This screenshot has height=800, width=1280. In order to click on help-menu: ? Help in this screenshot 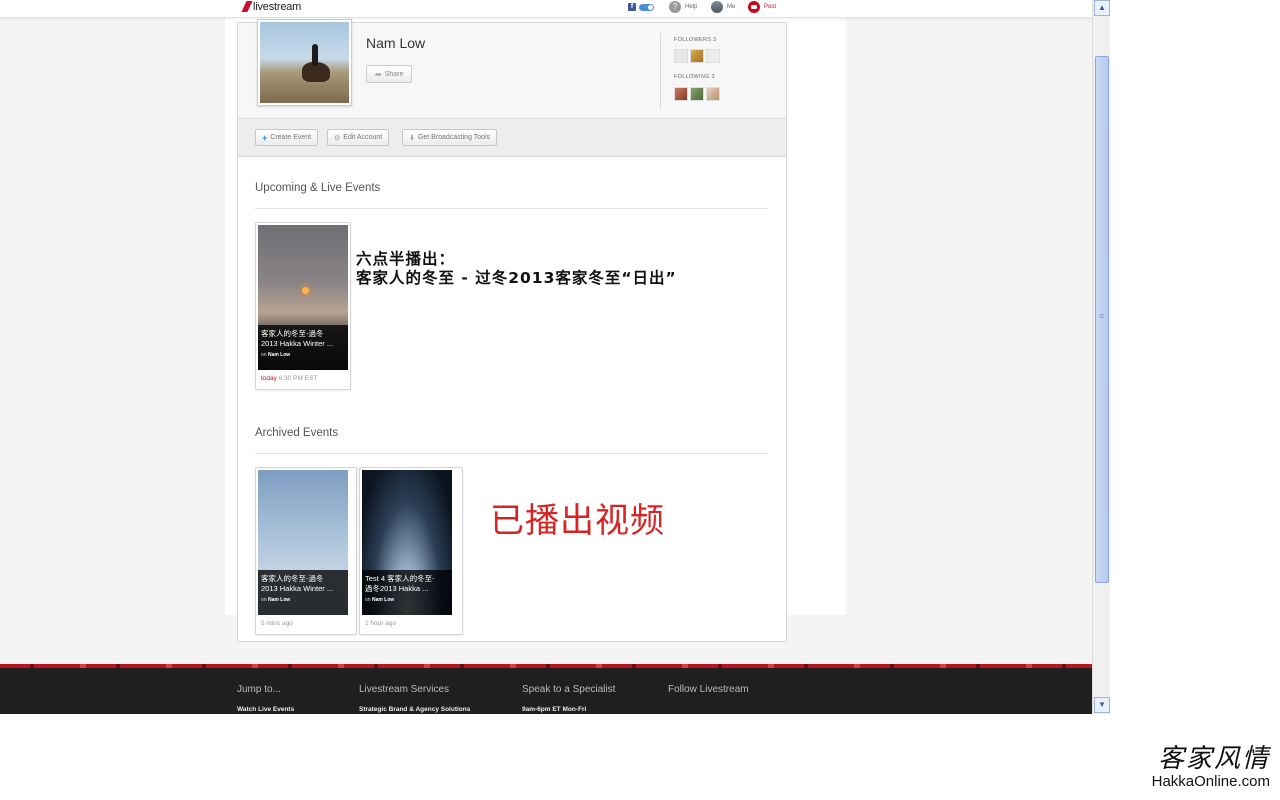, I will do `click(683, 7)`.